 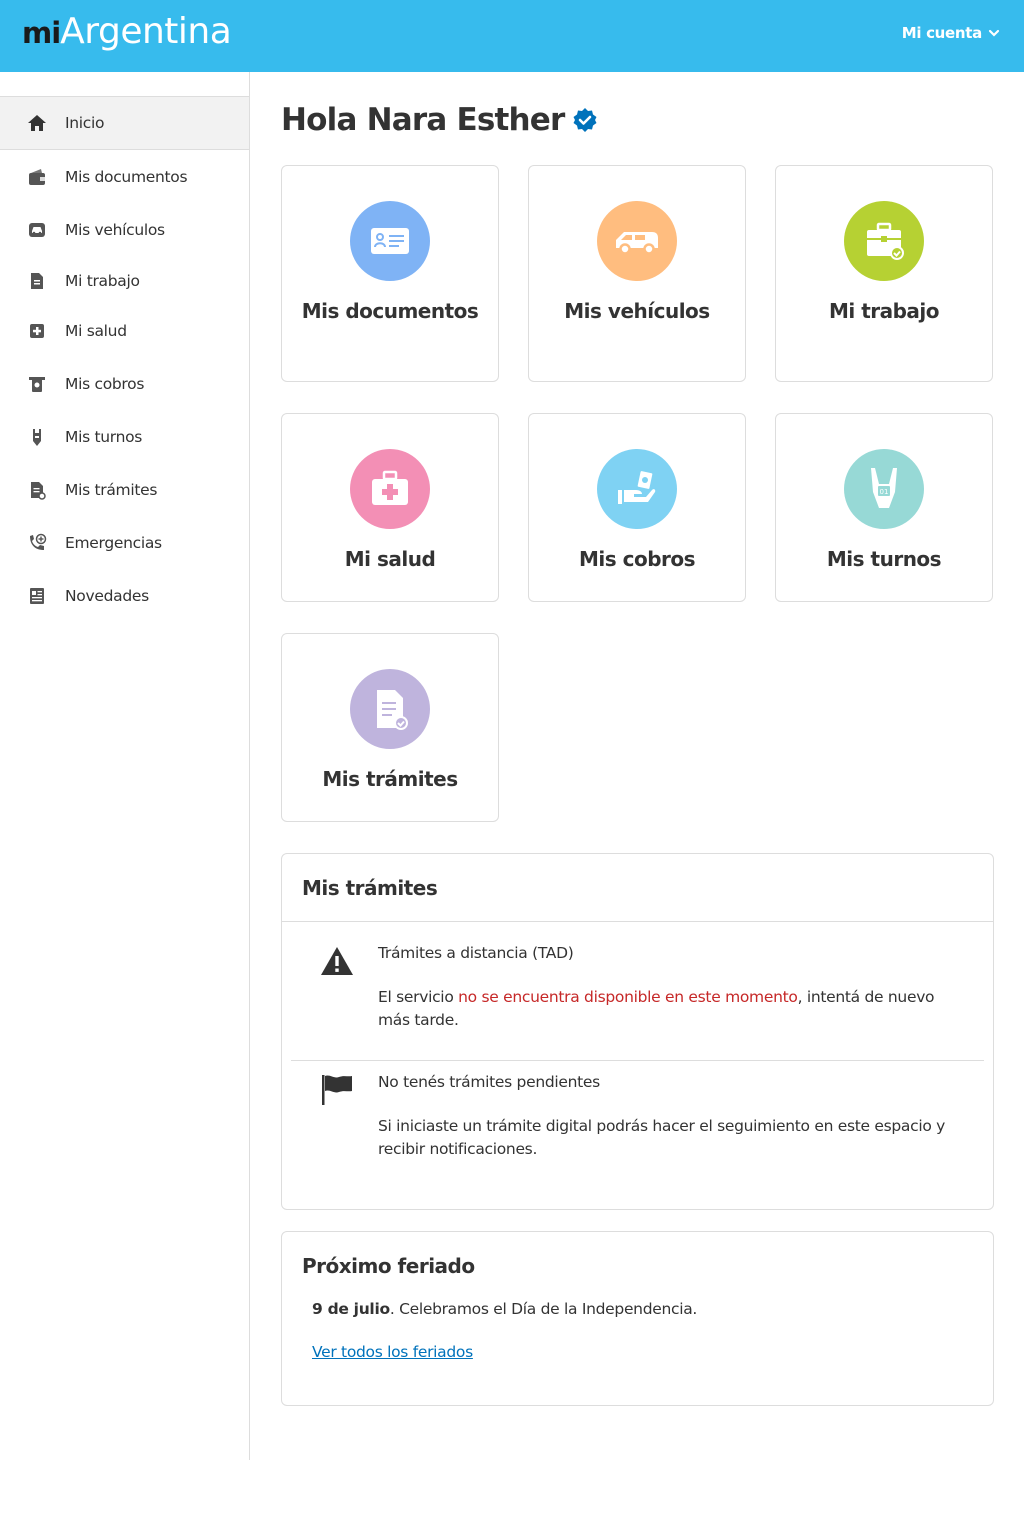 I want to click on sidebar-item-novedades: Novedades, so click(x=124, y=596).